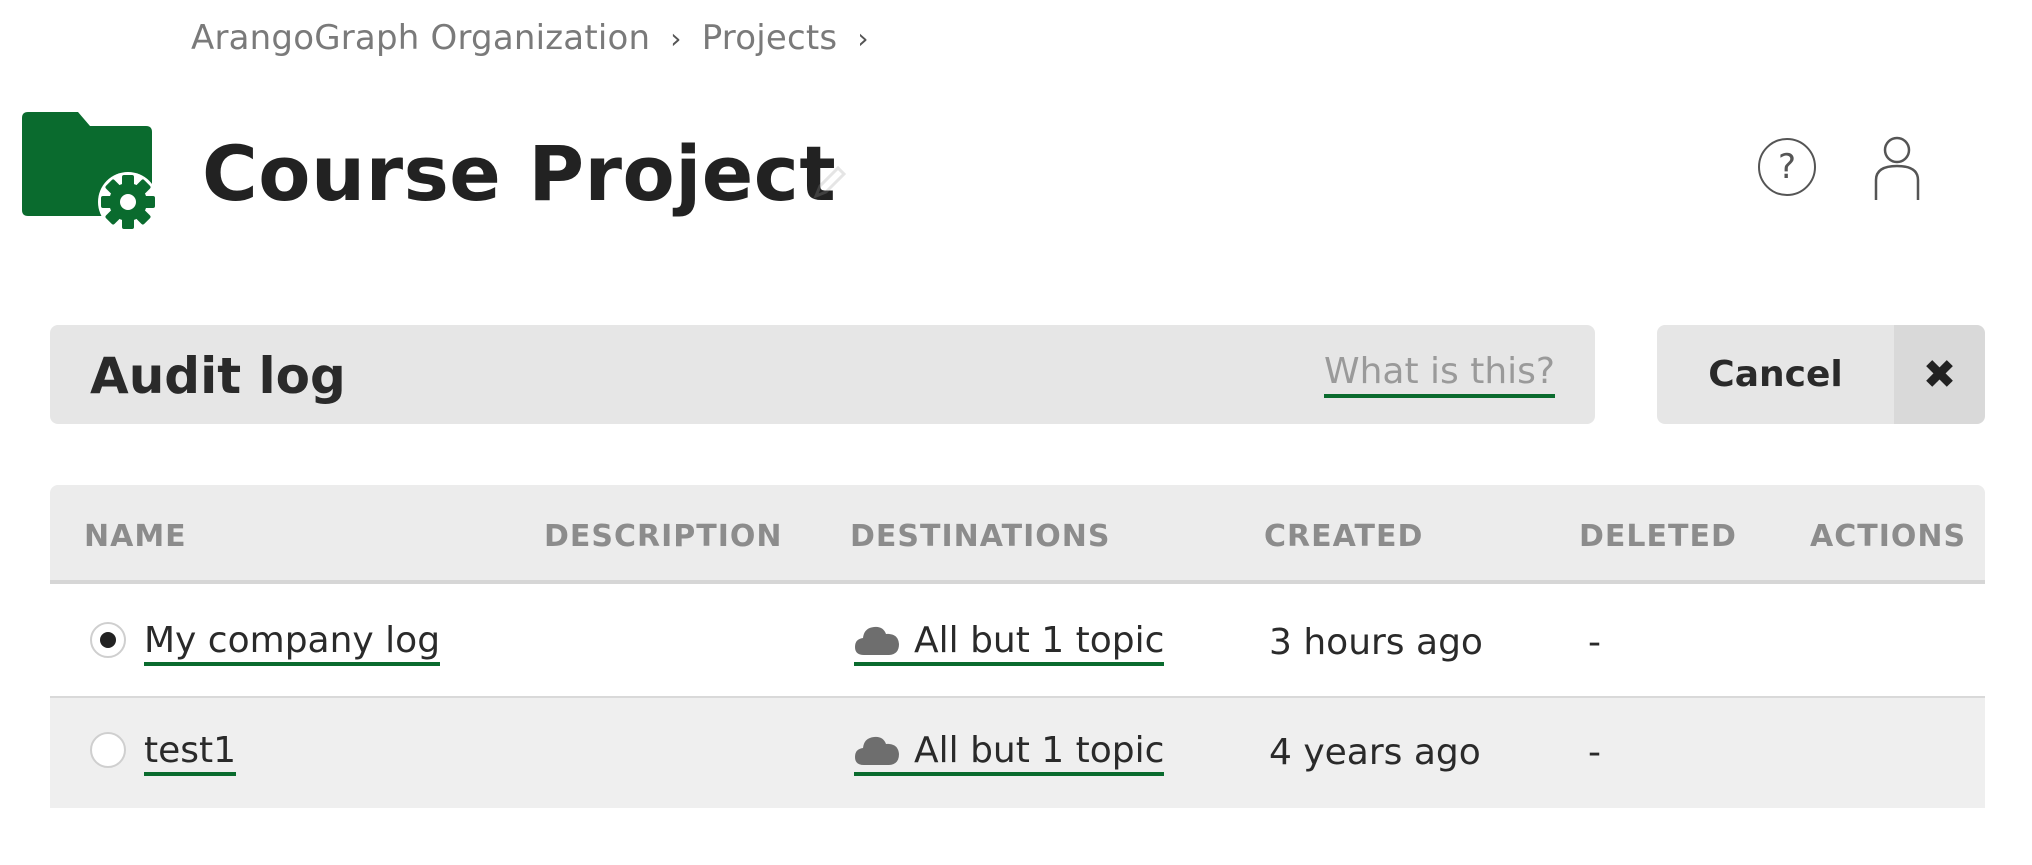  I want to click on table-row: test1 All but 1 topic 4 years ago -, so click(1017, 753).